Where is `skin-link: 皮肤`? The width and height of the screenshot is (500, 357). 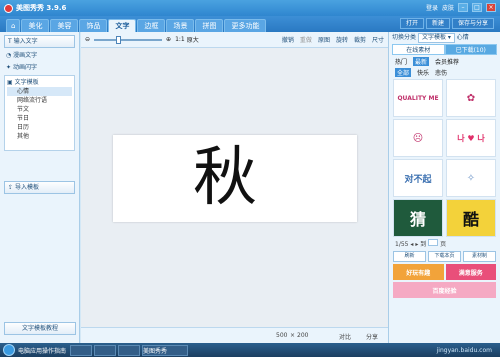
skin-link: 皮肤 is located at coordinates (448, 7).